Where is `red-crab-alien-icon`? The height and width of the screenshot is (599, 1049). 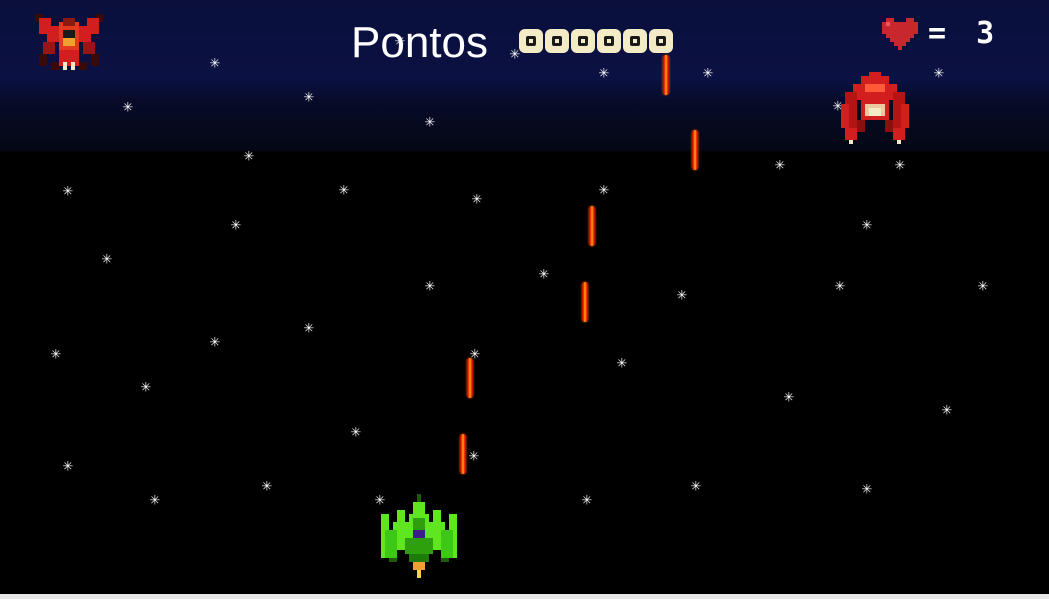 red-crab-alien-icon is located at coordinates (875, 108).